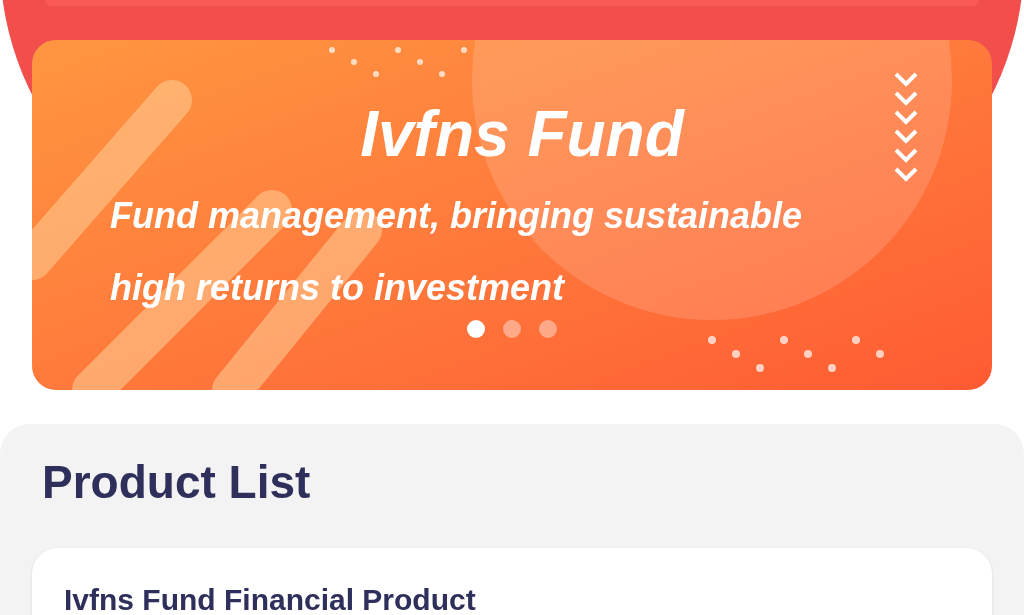 The width and height of the screenshot is (1024, 615). I want to click on banner-subtitle: Fund management, bringing sustainable, so click(456, 216).